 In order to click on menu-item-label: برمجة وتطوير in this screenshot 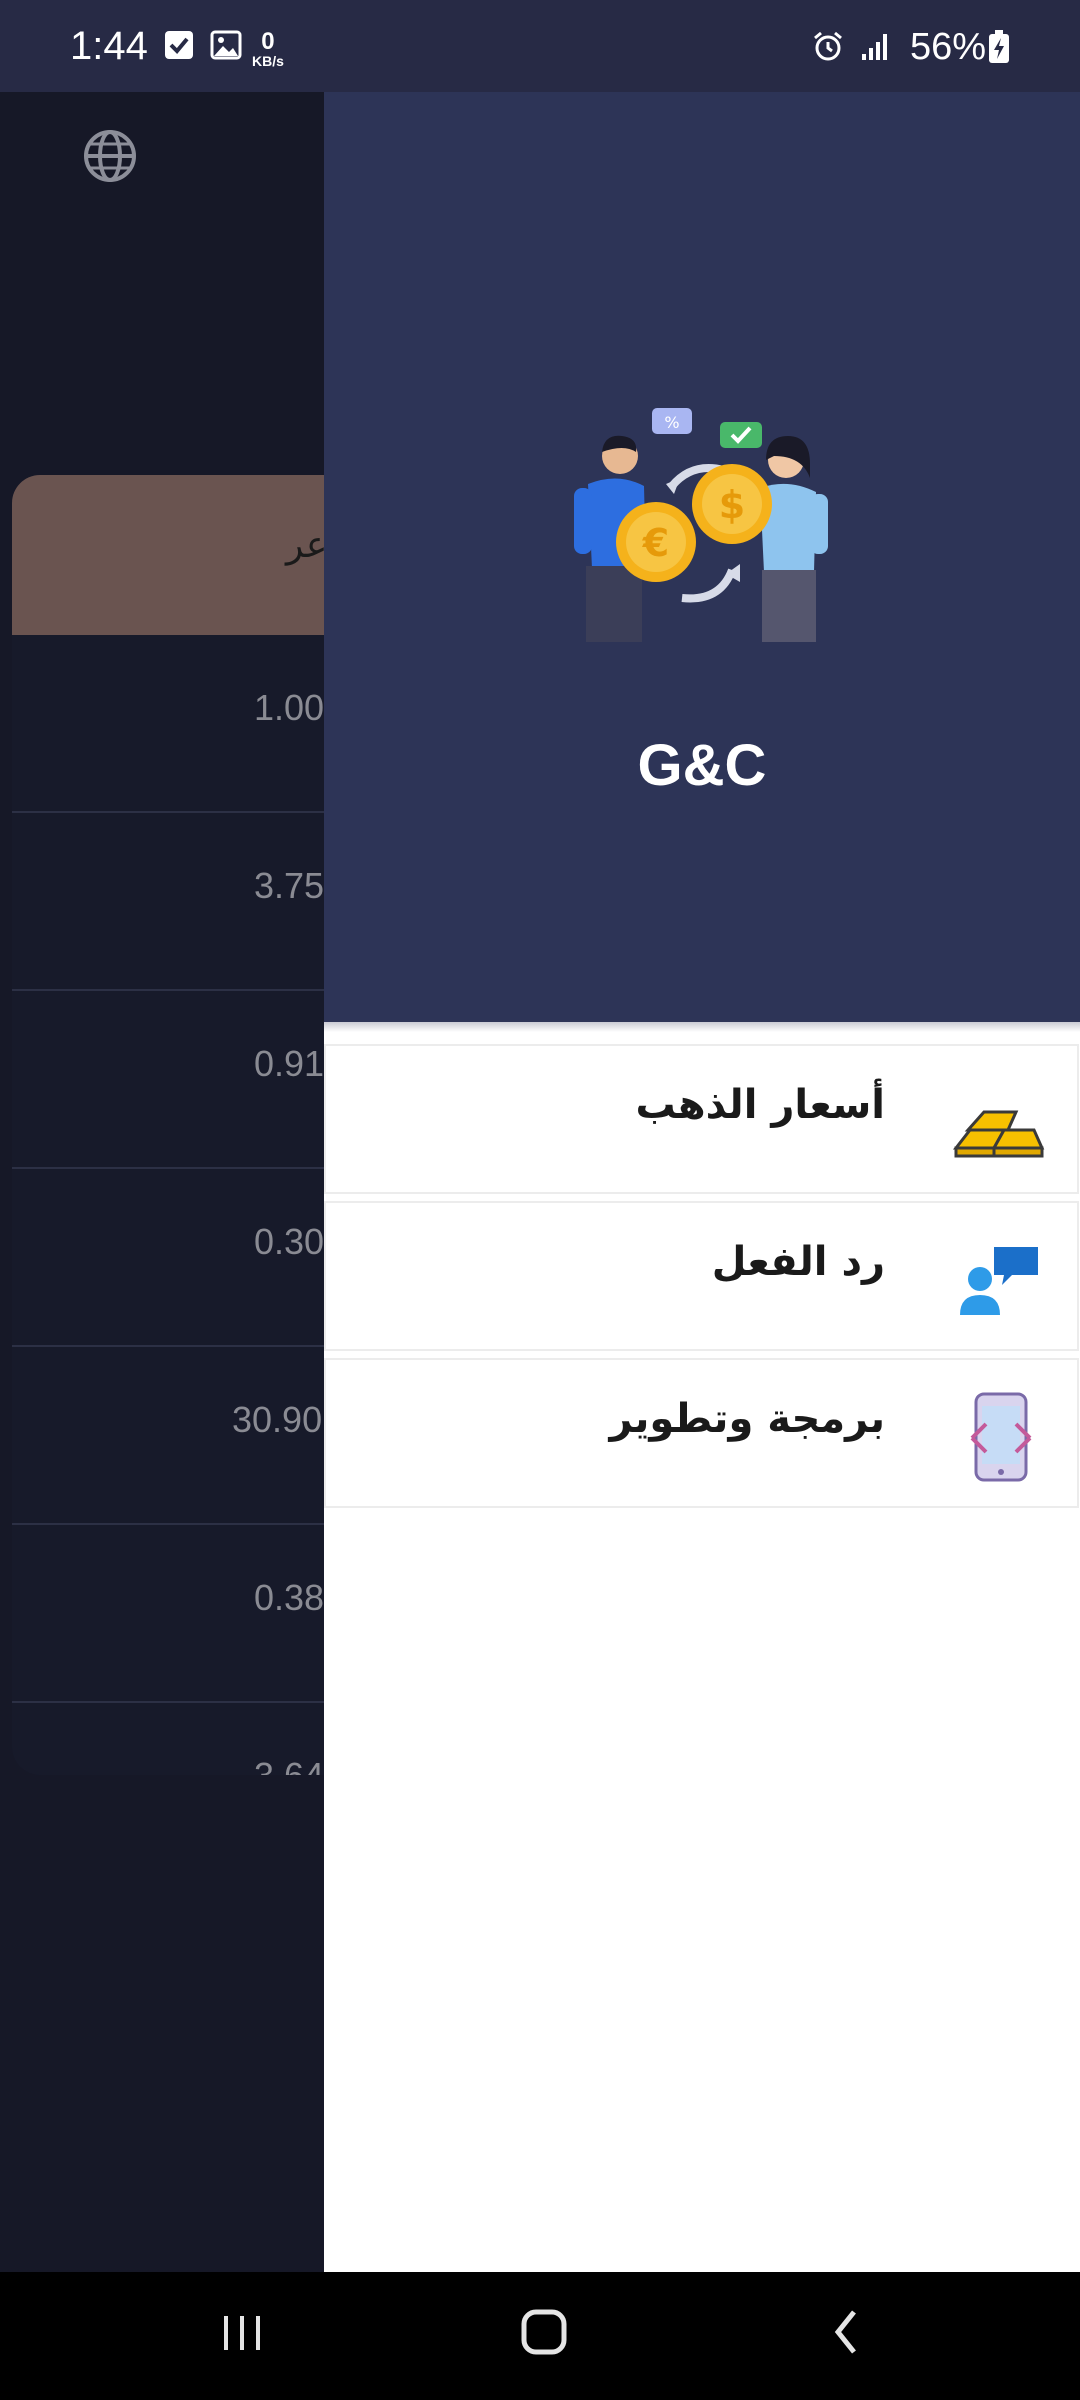, I will do `click(747, 1419)`.